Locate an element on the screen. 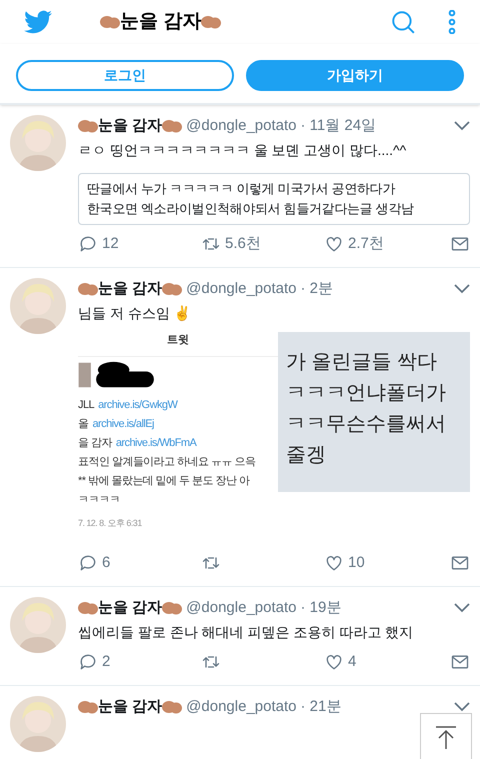 This screenshot has width=480, height=759. scroll-to-top-button is located at coordinates (446, 736).